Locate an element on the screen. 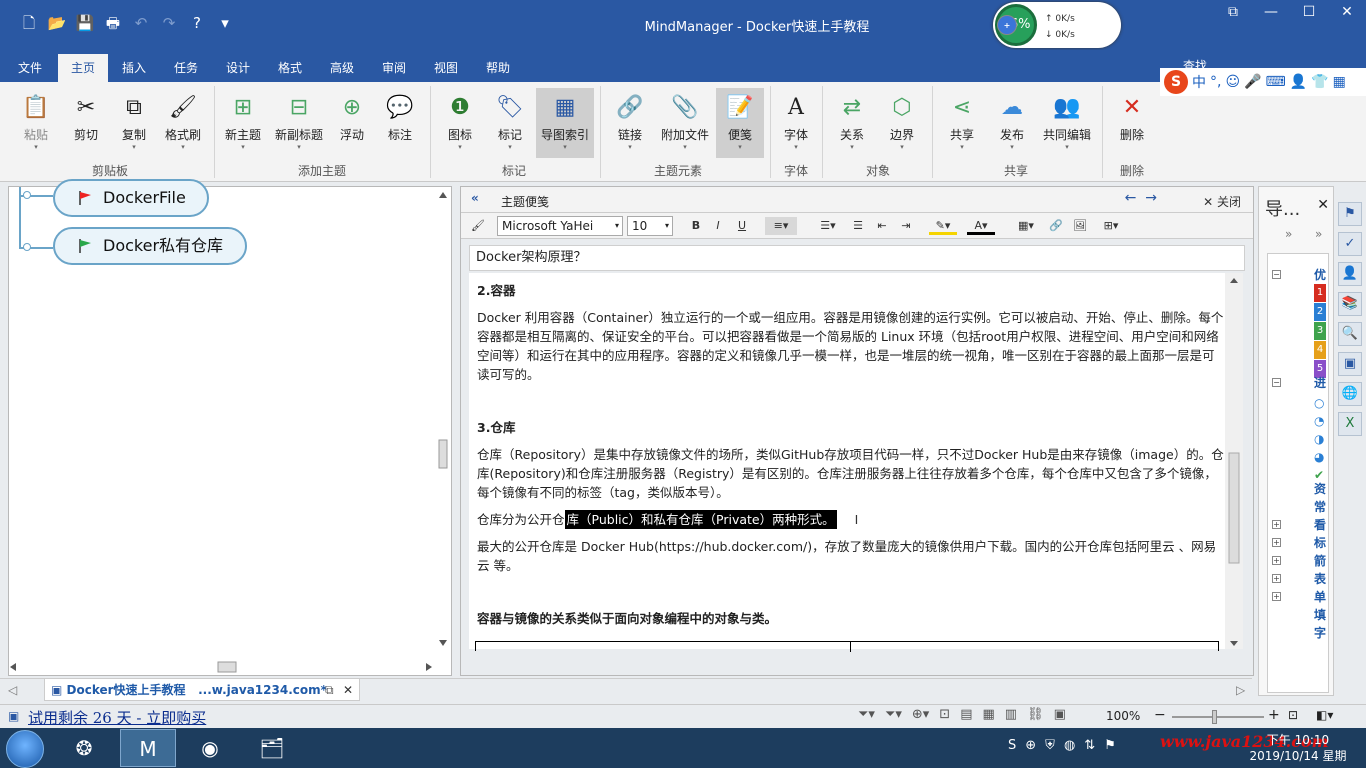  search-panel-icon: 🔍 is located at coordinates (1350, 334).